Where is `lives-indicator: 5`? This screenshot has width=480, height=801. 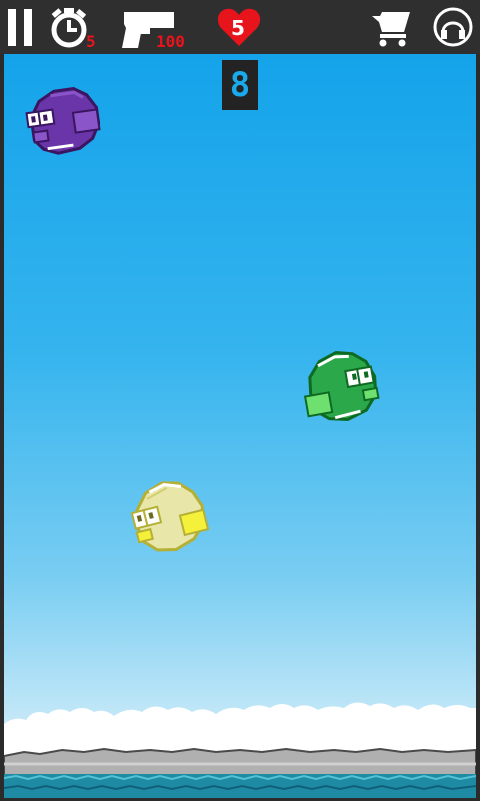 lives-indicator: 5 is located at coordinates (239, 27).